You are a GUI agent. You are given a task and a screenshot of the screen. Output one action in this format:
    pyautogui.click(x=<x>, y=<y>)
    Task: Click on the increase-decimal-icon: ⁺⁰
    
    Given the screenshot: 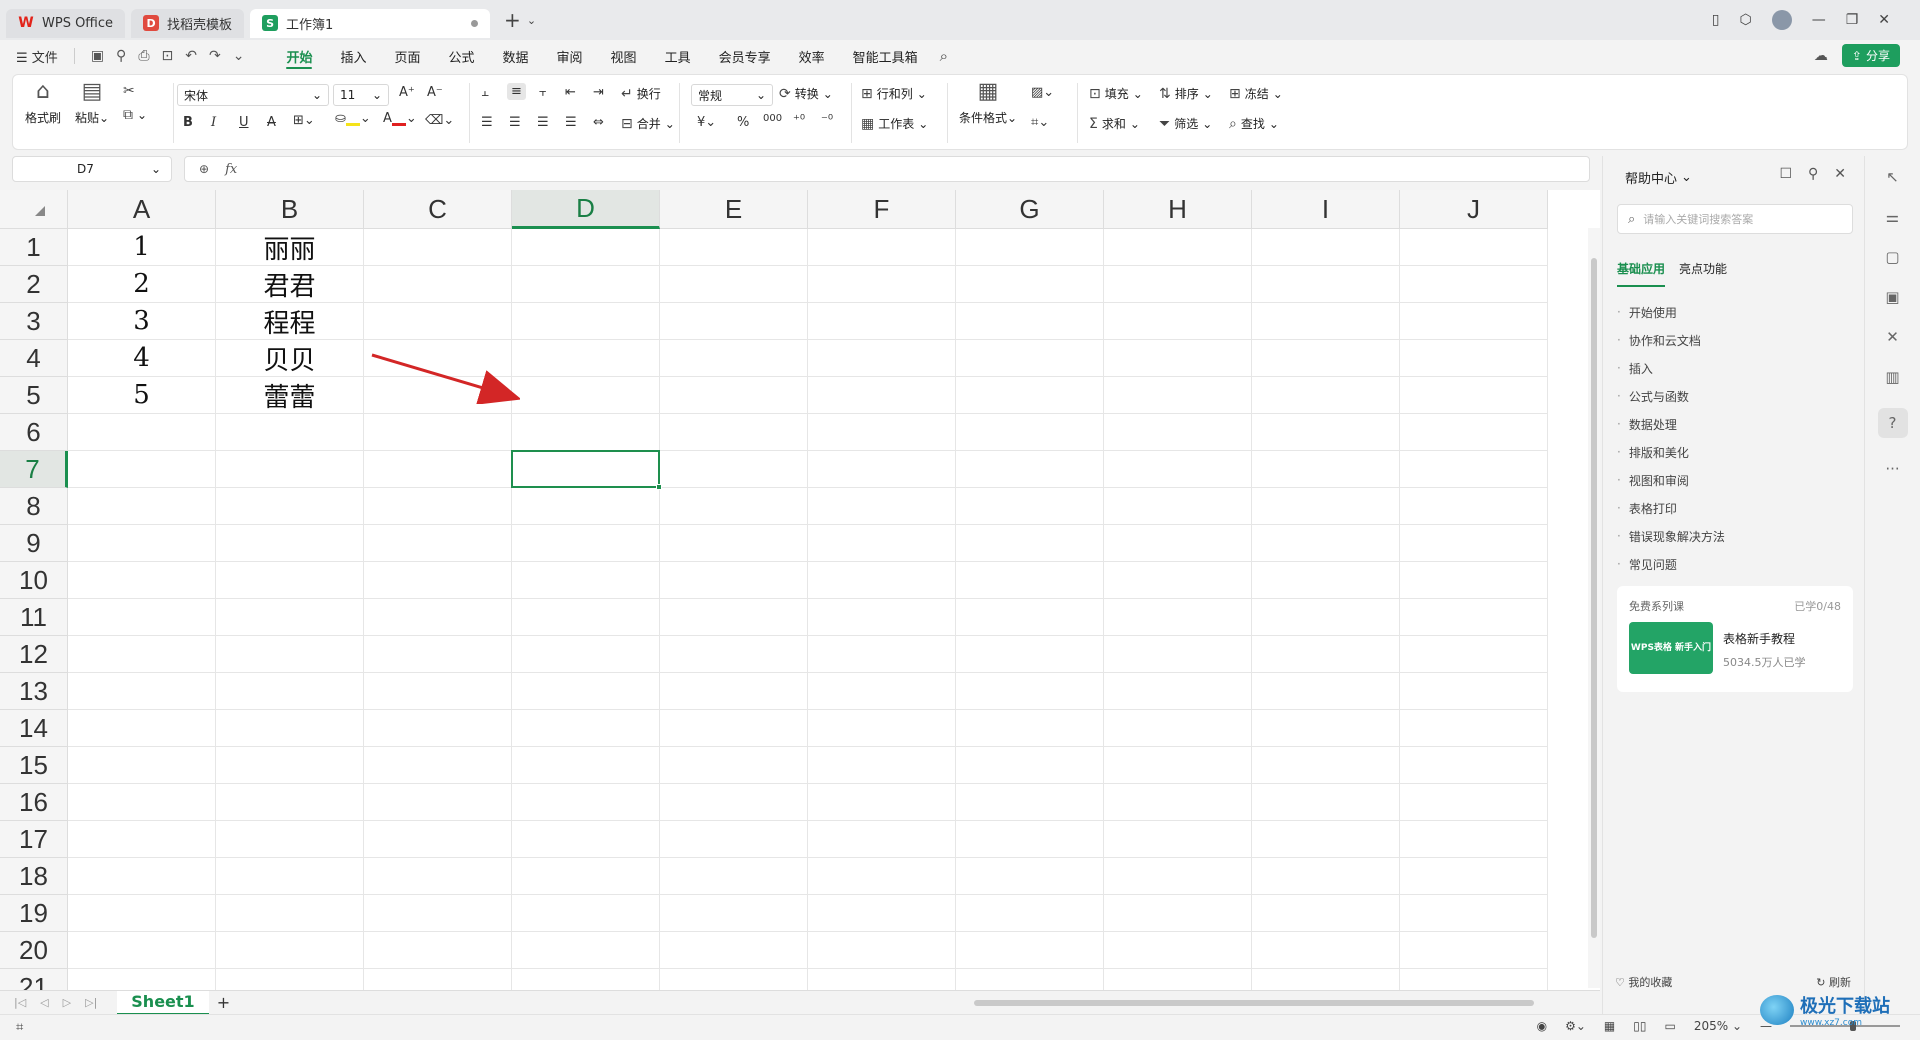 What is the action you would take?
    pyautogui.click(x=799, y=120)
    